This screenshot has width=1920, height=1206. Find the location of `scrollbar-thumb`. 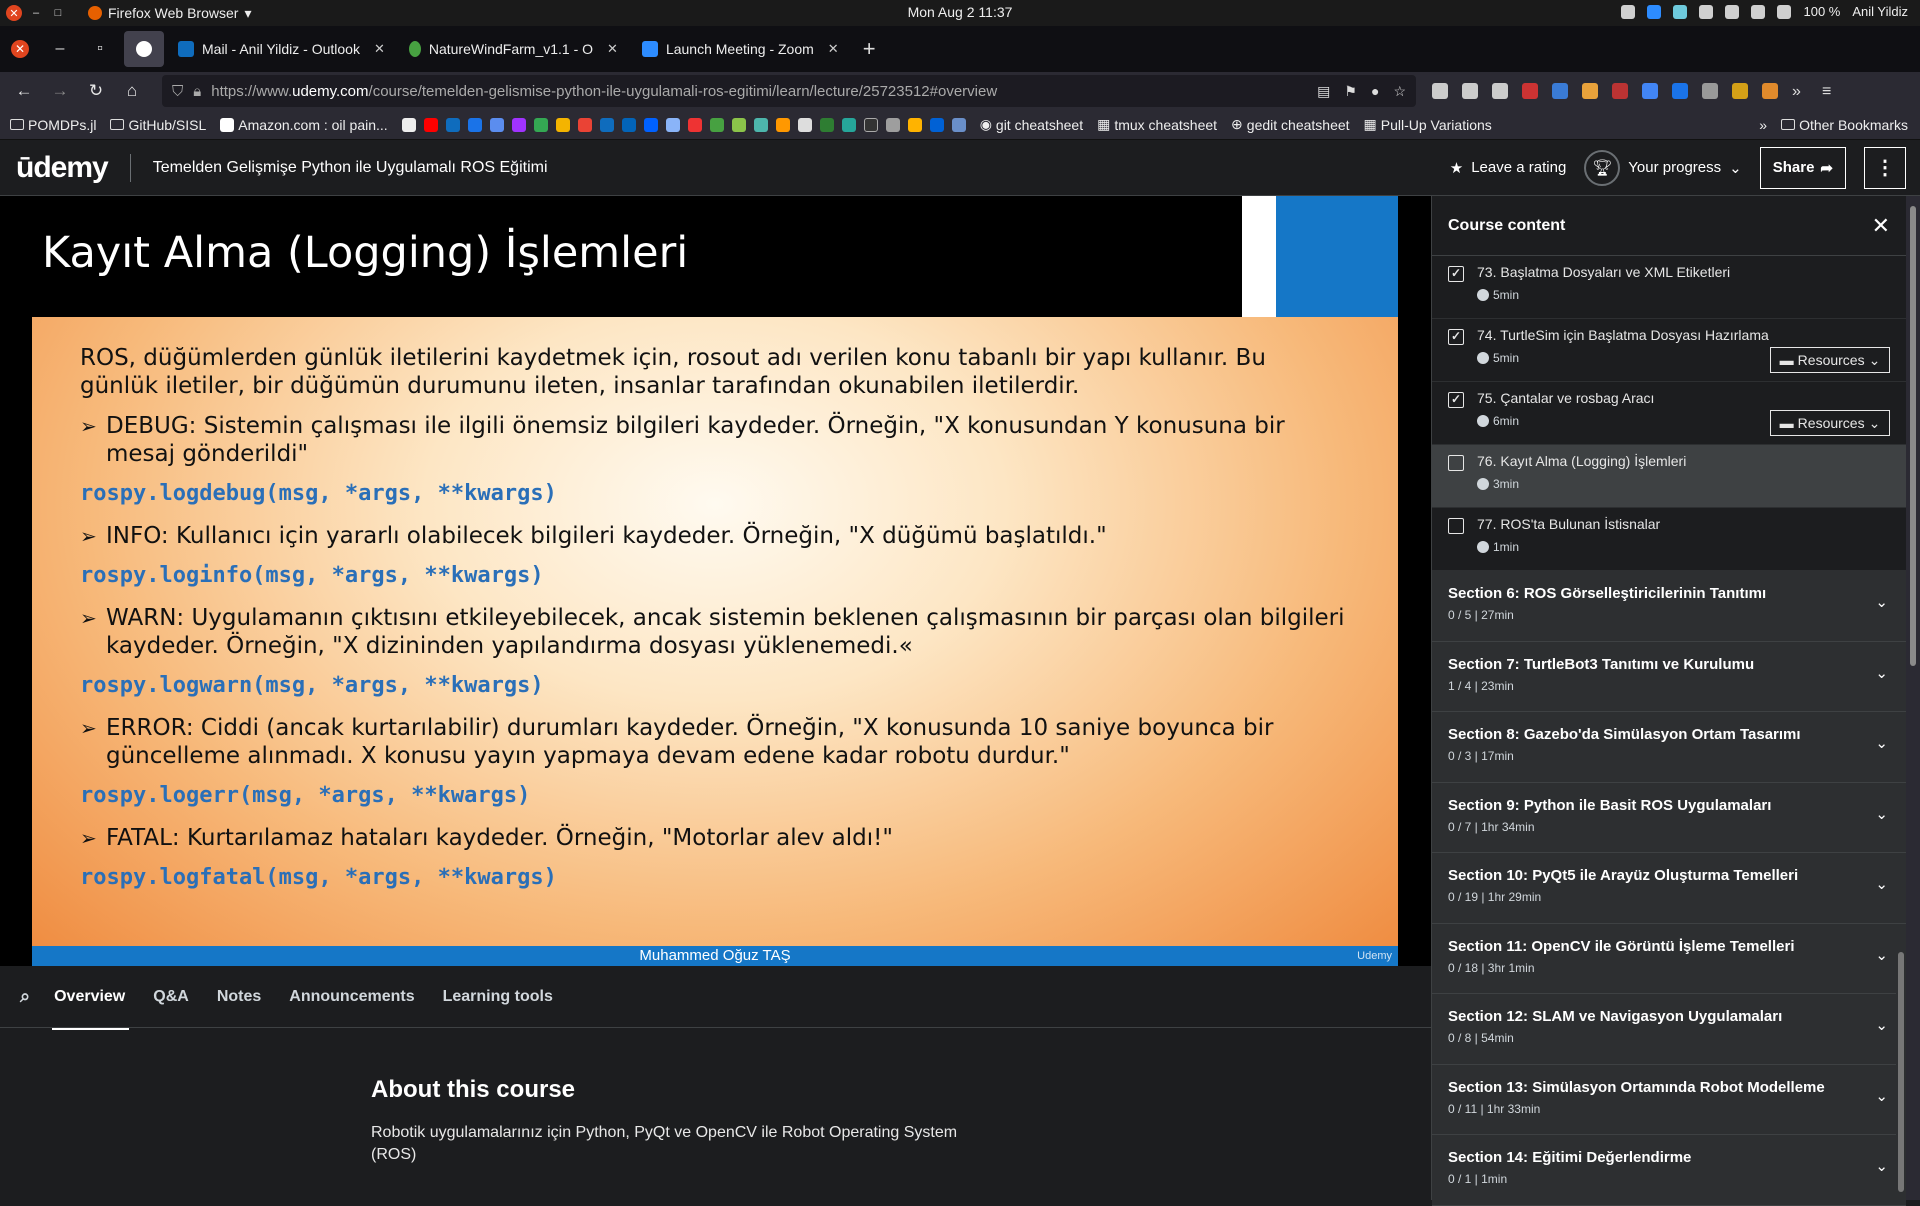

scrollbar-thumb is located at coordinates (1913, 436).